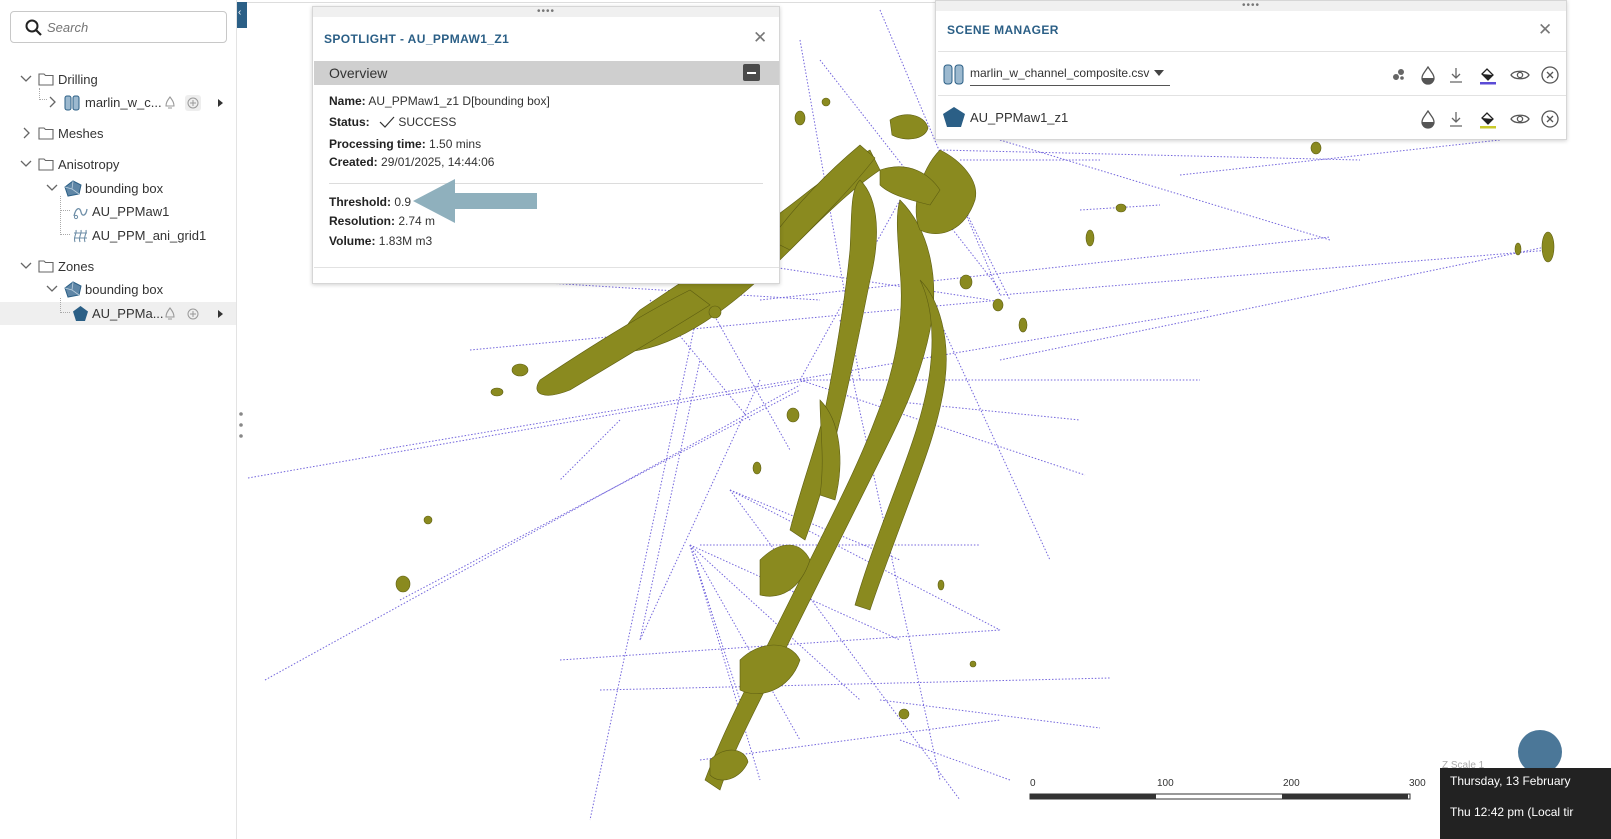 This screenshot has width=1611, height=839. What do you see at coordinates (1019, 117) in the screenshot?
I see `scene-object-name: AU_PPMaw1_z1` at bounding box center [1019, 117].